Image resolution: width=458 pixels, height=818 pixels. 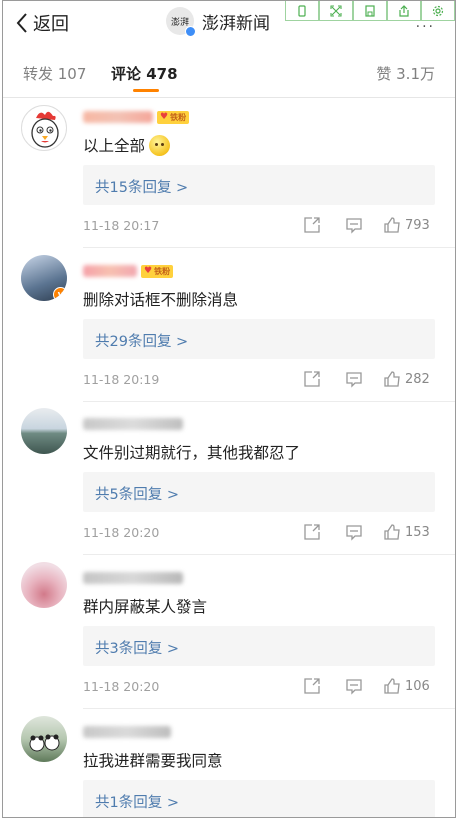 I want to click on replies-count: 共5条回复 >, so click(x=137, y=495).